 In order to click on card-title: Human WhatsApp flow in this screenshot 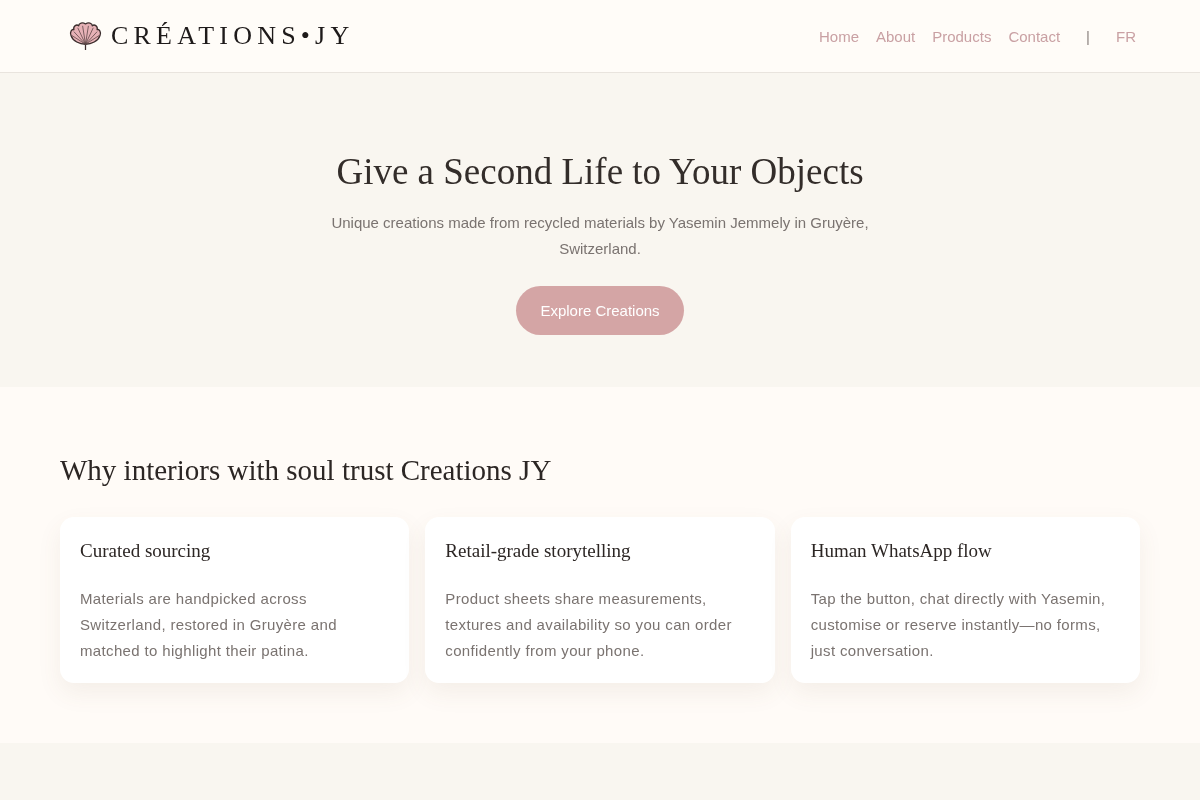, I will do `click(901, 551)`.